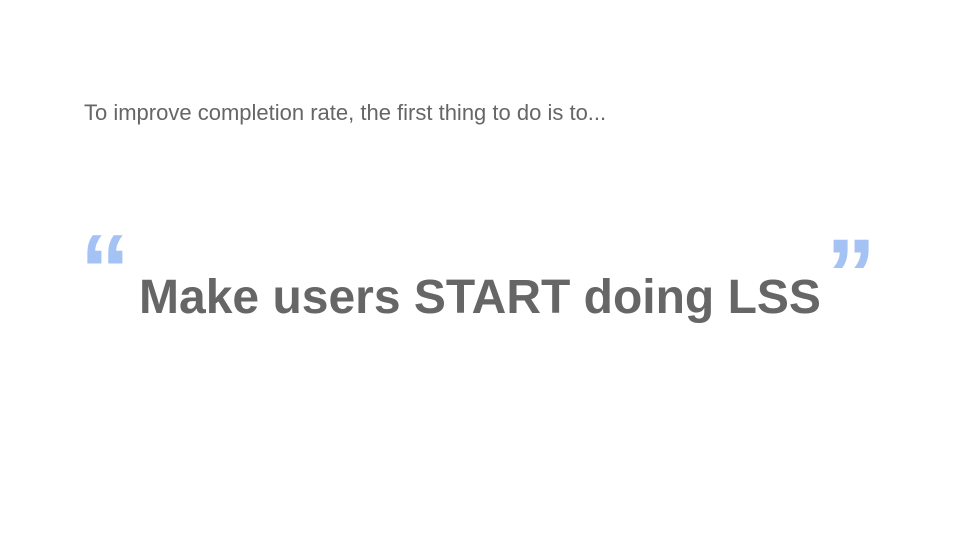  Describe the element at coordinates (480, 297) in the screenshot. I see `headline-quote: Make users START doing LSS` at that location.